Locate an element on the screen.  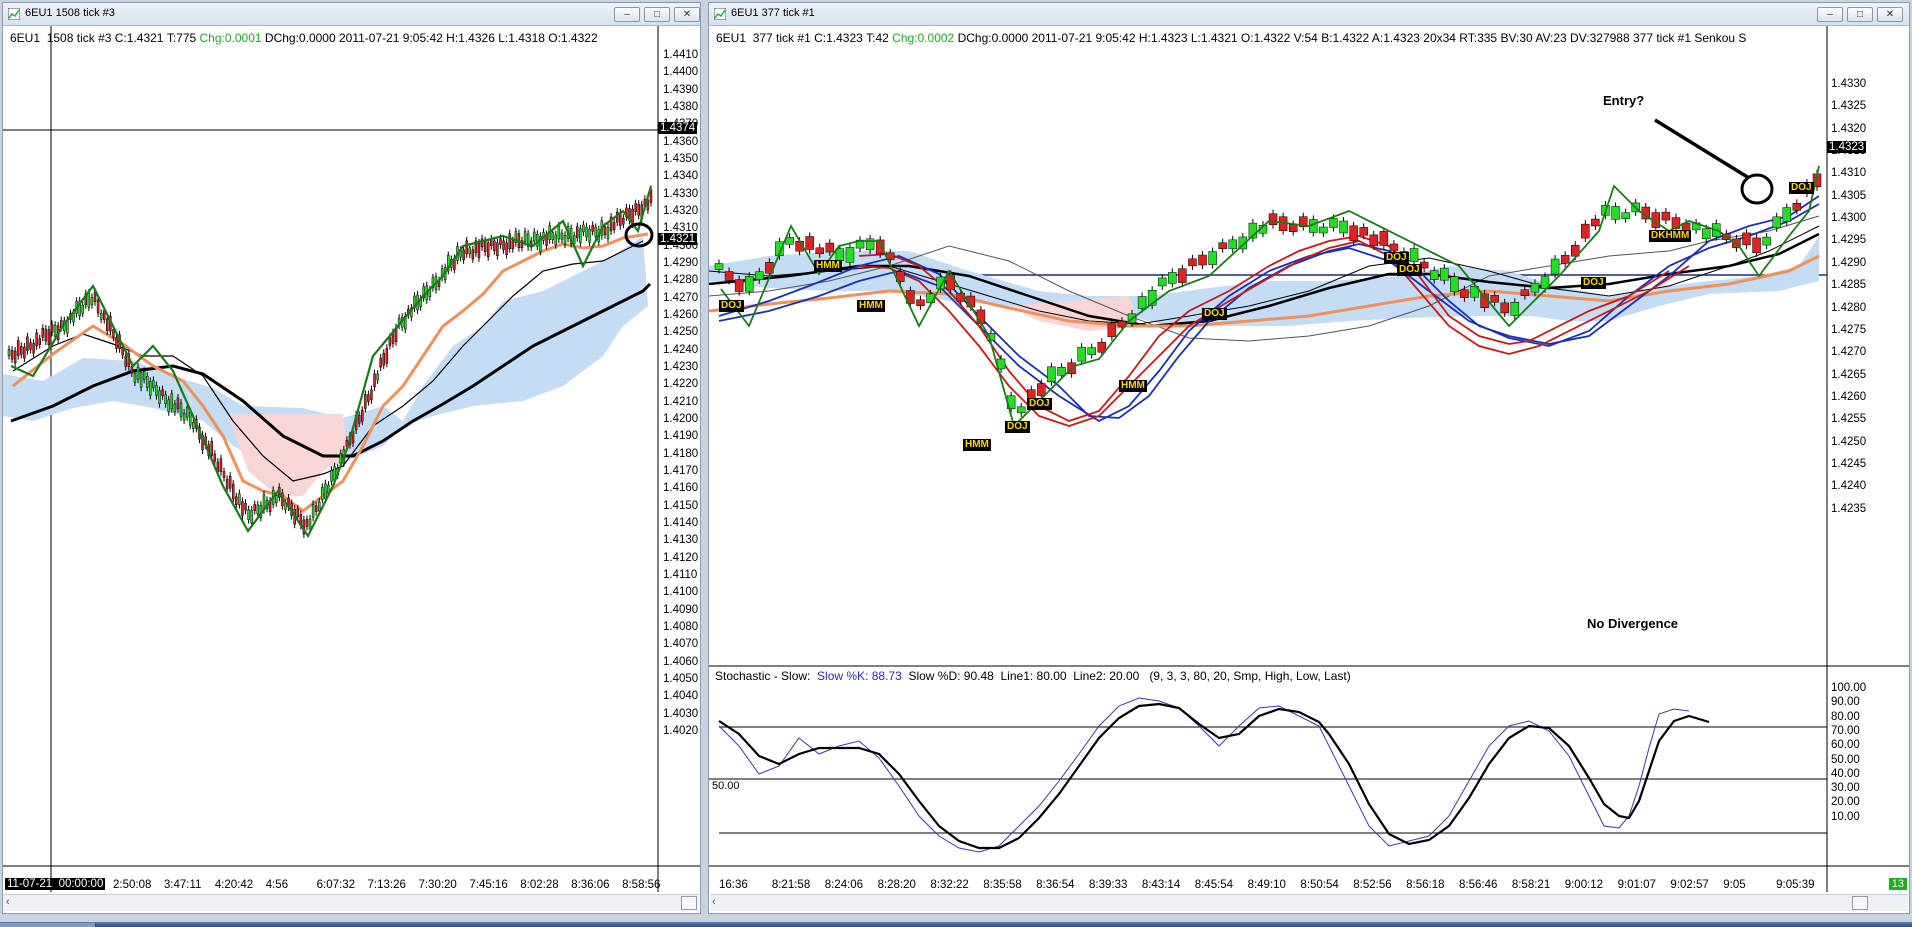
time-label: 8:32:22 is located at coordinates (949, 885).